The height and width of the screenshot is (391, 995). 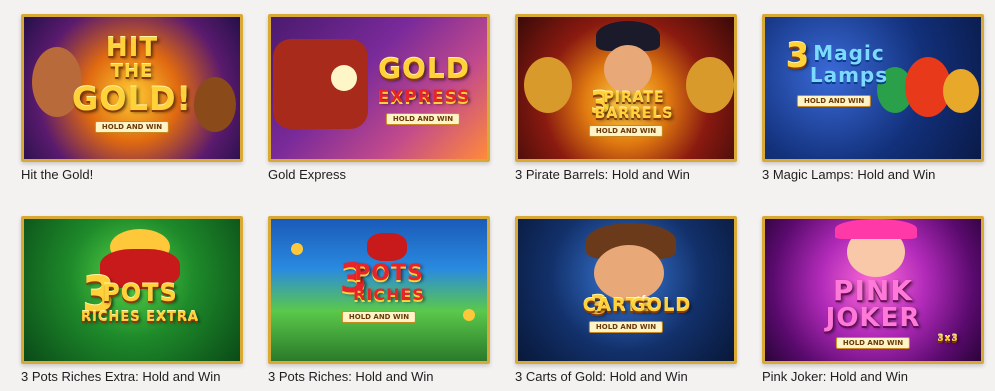 I want to click on game-title: 3 Pots Riches: Hold and Win, so click(x=379, y=376).